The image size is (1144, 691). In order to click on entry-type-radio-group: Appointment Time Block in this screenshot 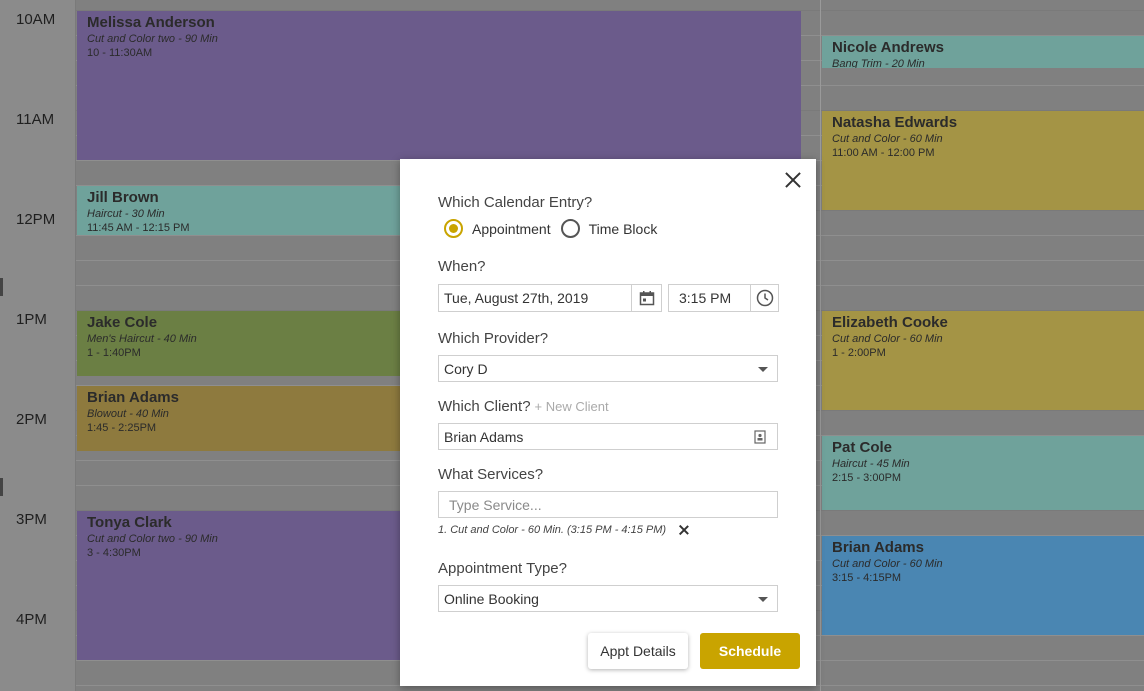, I will do `click(555, 228)`.